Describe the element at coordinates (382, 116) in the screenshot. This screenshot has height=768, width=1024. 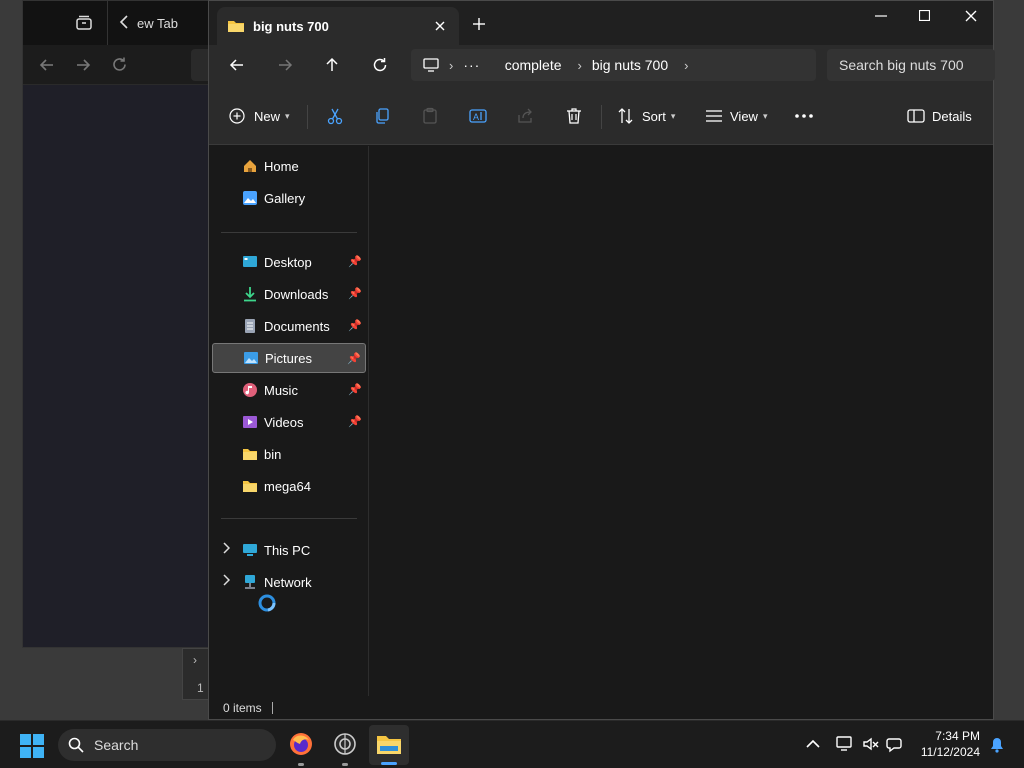
I see `copy-button` at that location.